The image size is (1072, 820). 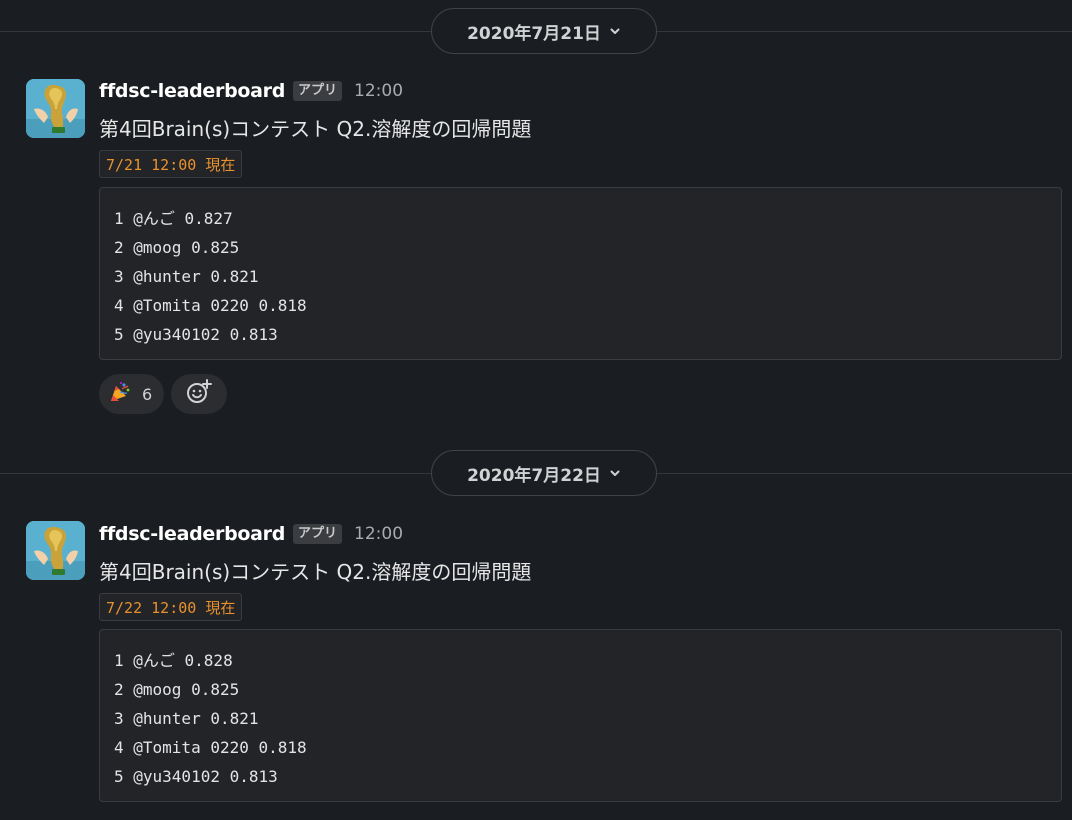 What do you see at coordinates (173, 218) in the screenshot?
I see `leaderboard-row: 1 @んご 0.827` at bounding box center [173, 218].